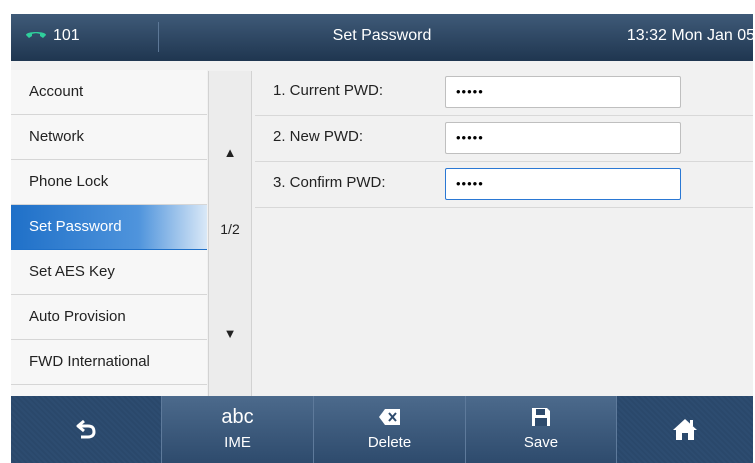 The height and width of the screenshot is (463, 755). Describe the element at coordinates (541, 417) in the screenshot. I see `floppy-disk-icon` at that location.